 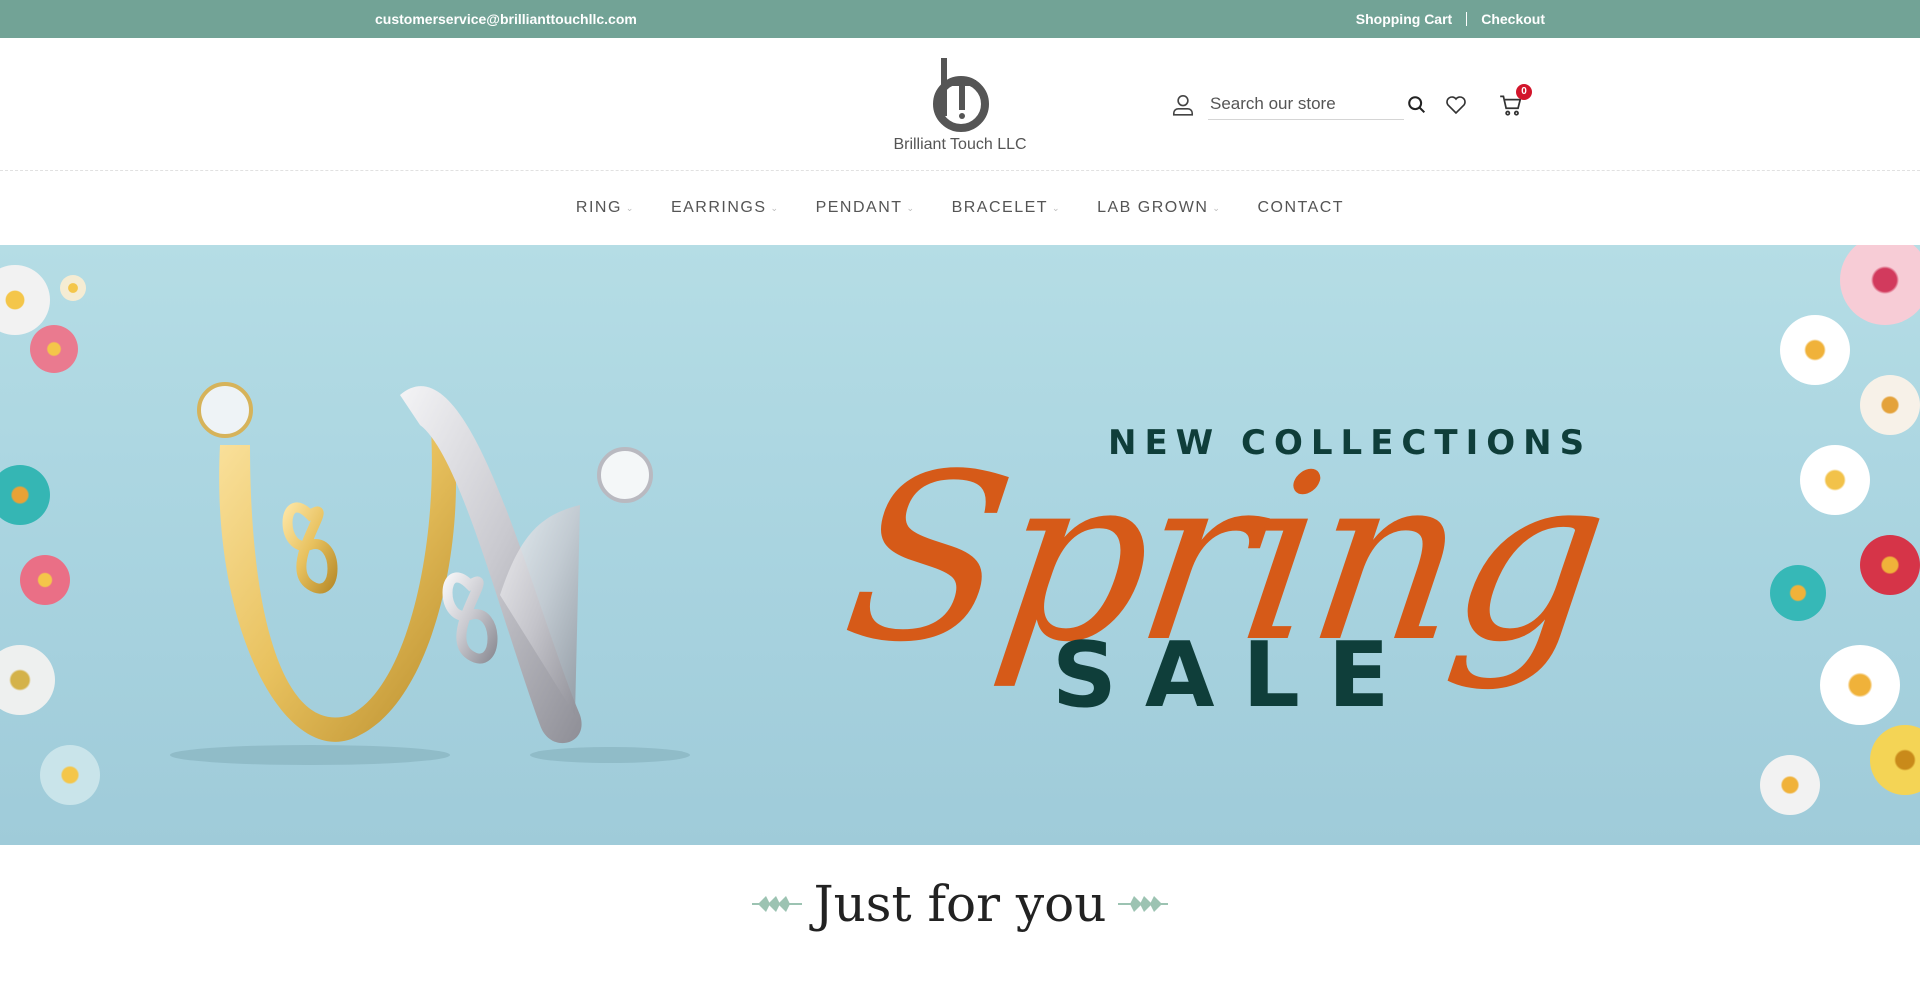 What do you see at coordinates (430, 573) in the screenshot?
I see `rings-image` at bounding box center [430, 573].